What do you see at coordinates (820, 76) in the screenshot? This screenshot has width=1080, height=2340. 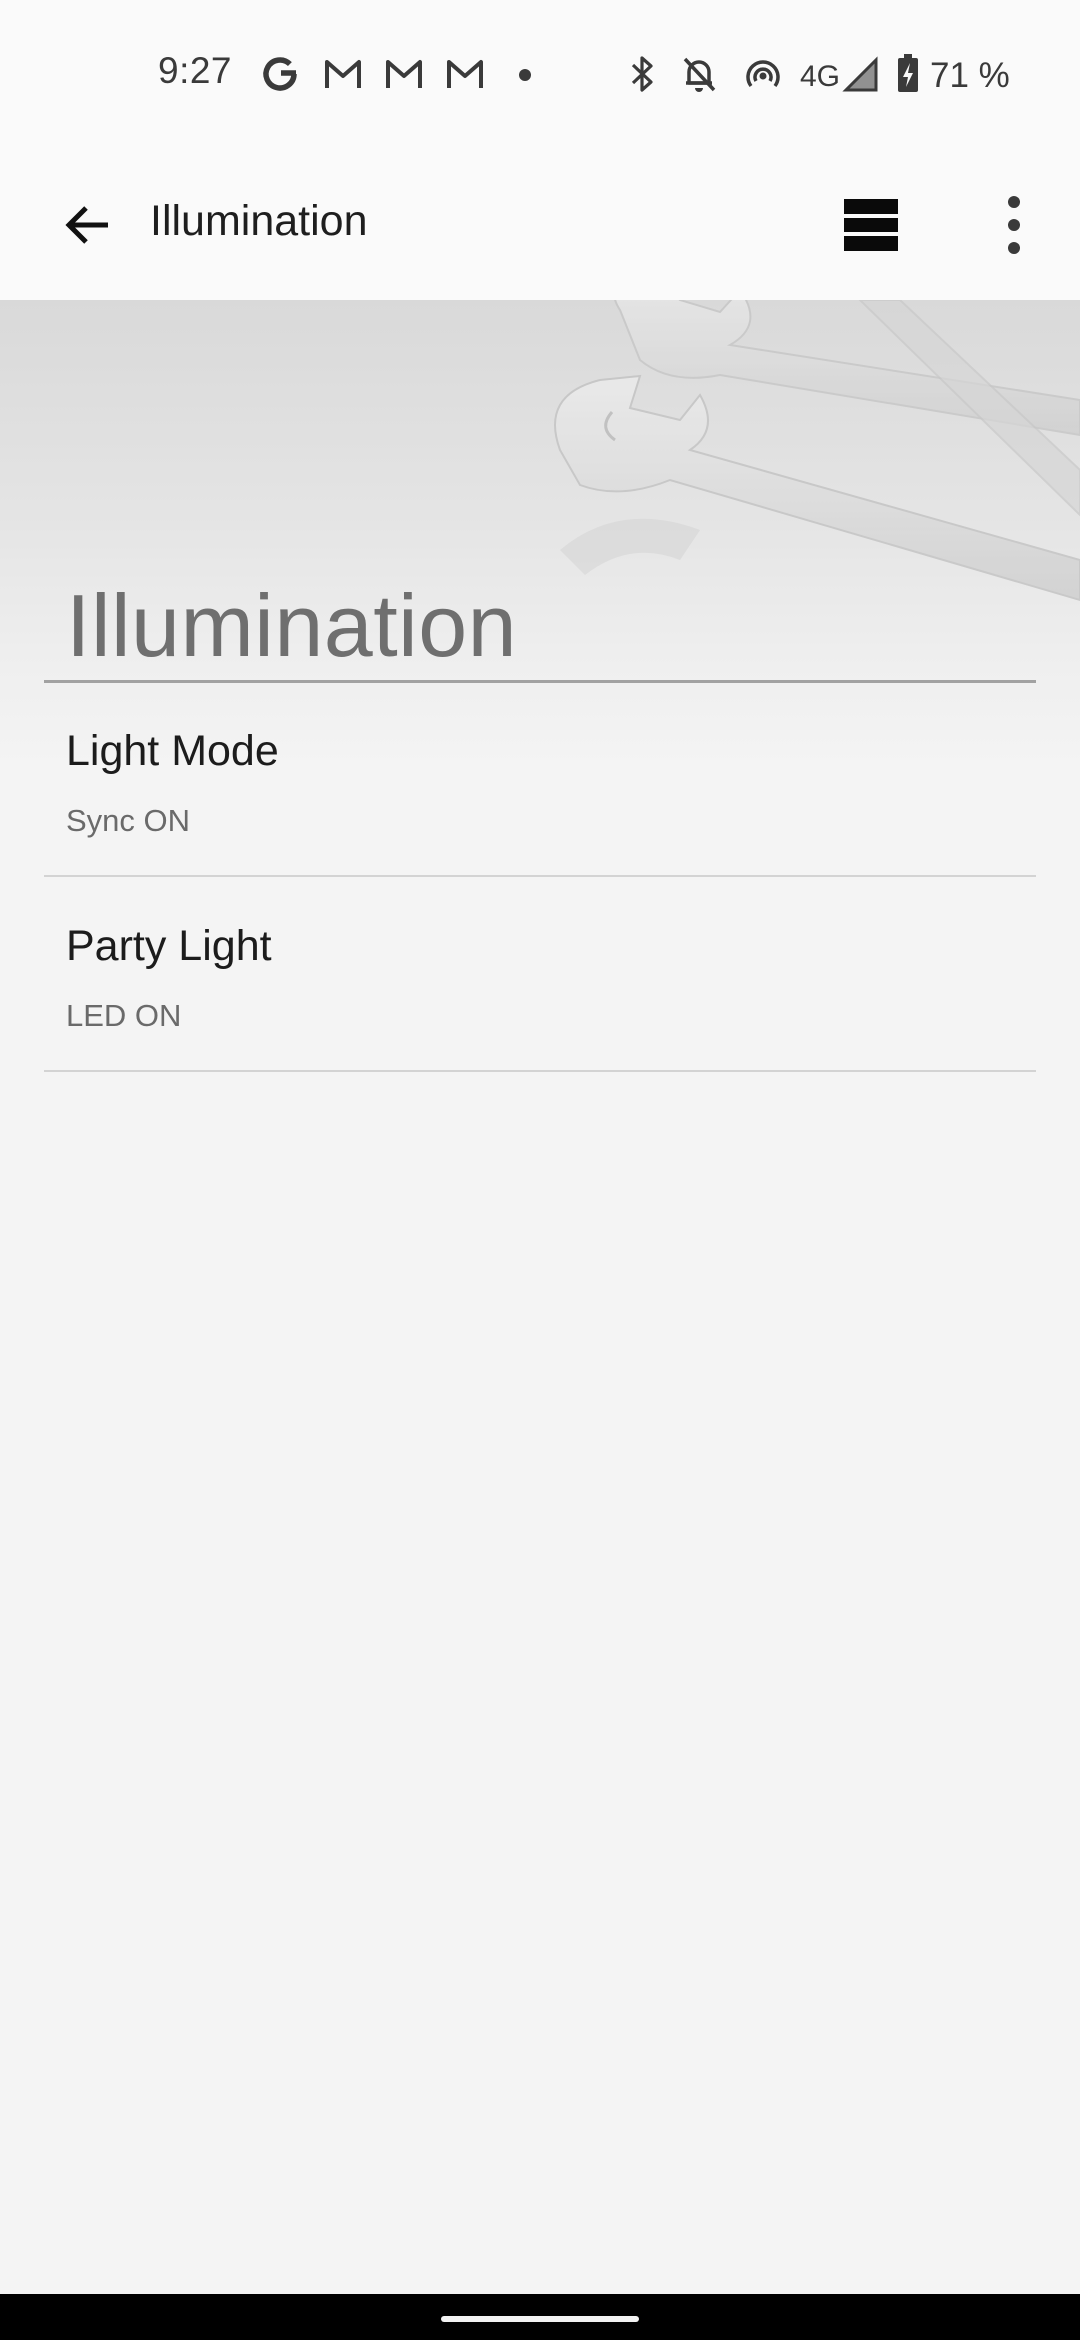 I see `network-type-label: 4G` at bounding box center [820, 76].